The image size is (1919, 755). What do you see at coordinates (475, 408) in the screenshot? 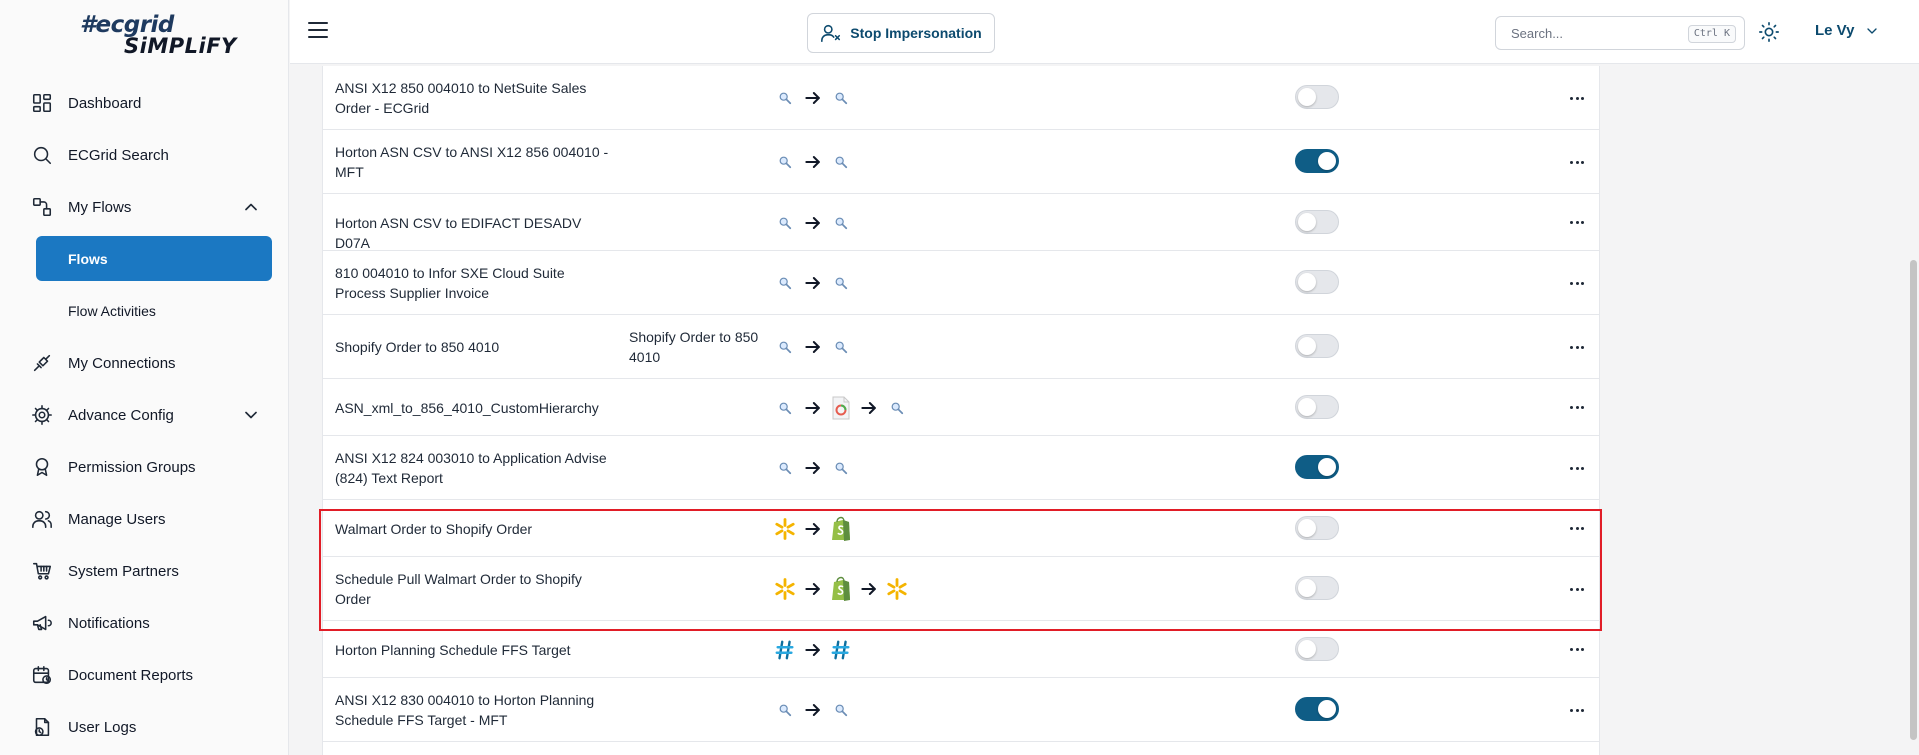
I see `flow-name: ASN_xml_to_856_4010_CustomHierarchy` at bounding box center [475, 408].